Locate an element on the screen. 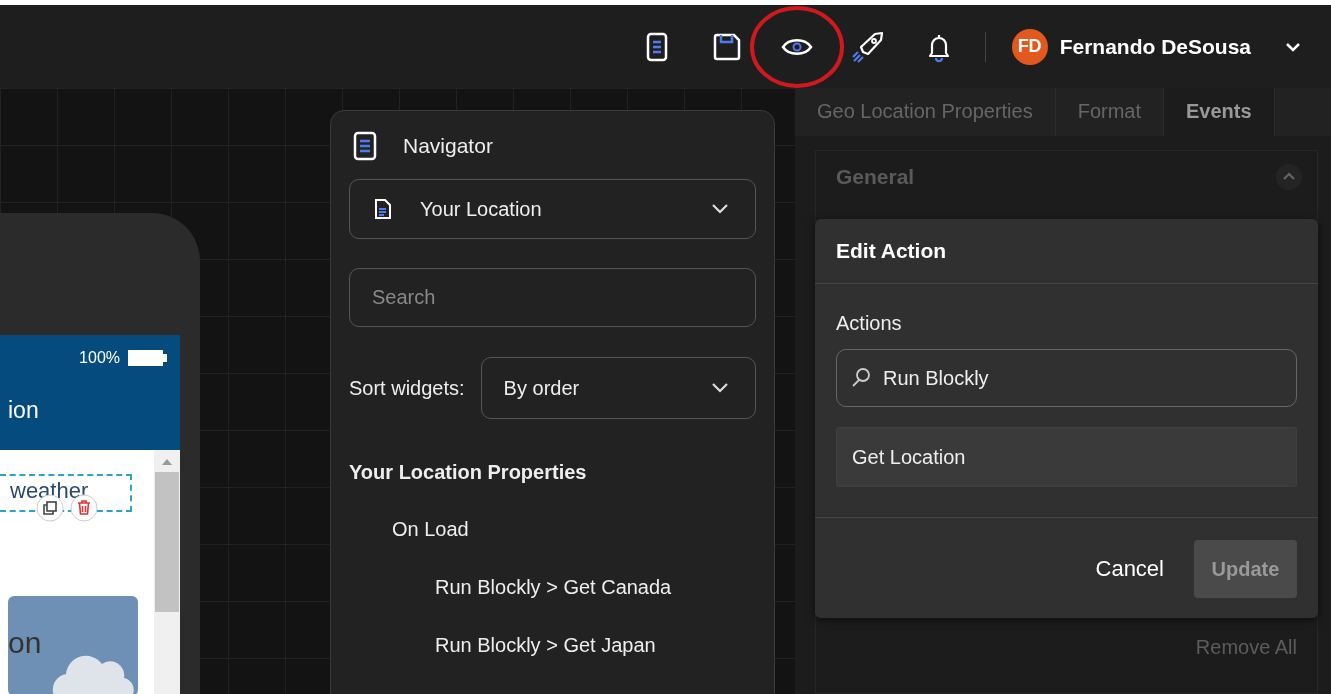 The image size is (1331, 694). collapse-toggle-icon is located at coordinates (1289, 177).